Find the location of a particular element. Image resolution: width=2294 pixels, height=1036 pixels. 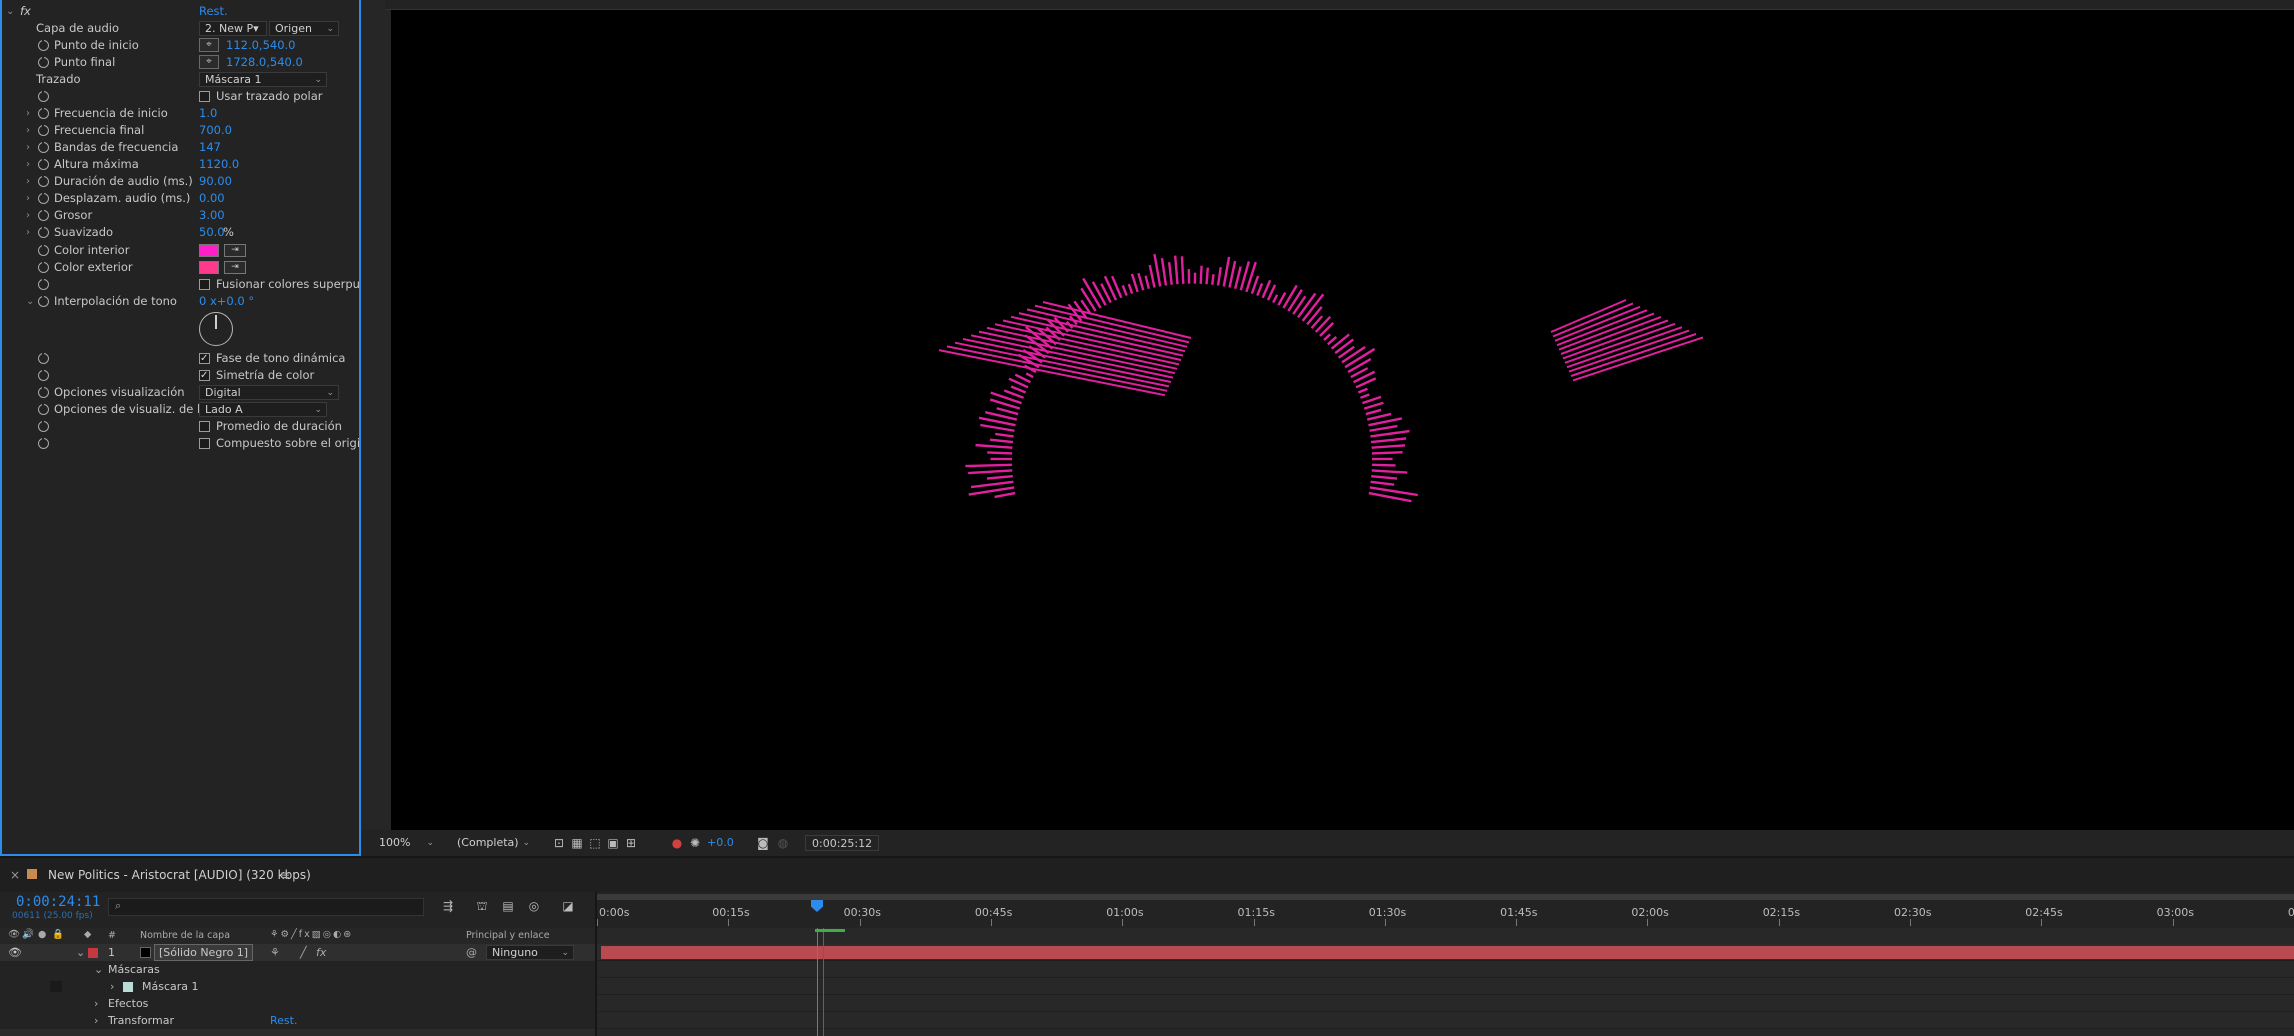

label-color is located at coordinates (93, 953).